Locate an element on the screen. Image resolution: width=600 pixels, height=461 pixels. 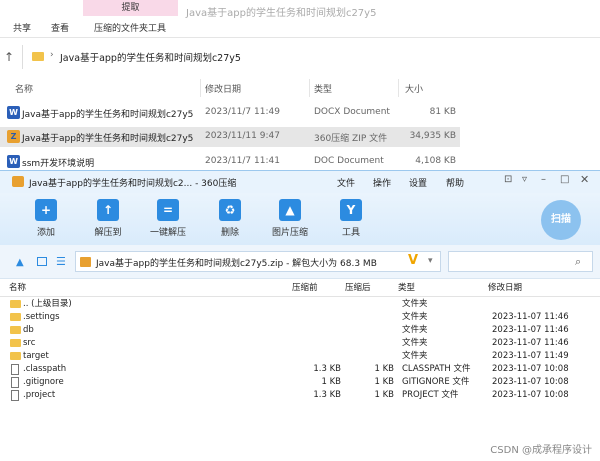
view-icon is located at coordinates (42, 261).